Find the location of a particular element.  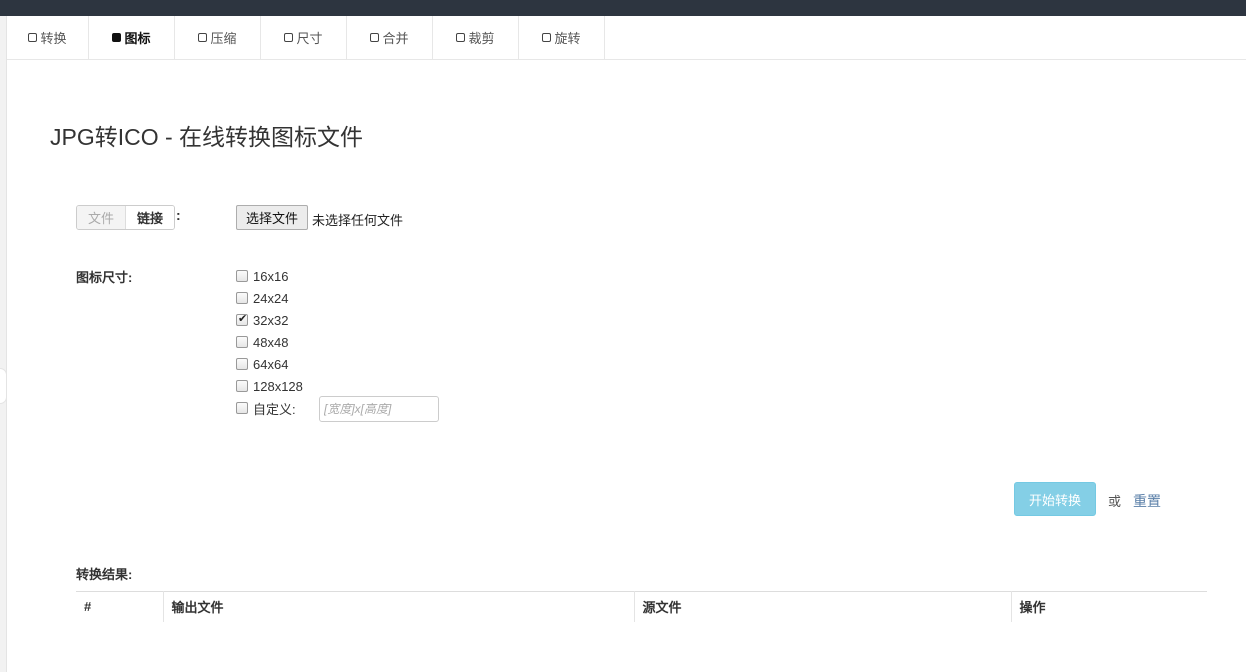

source-mode-toggle: 文件 链接 is located at coordinates (125, 217).